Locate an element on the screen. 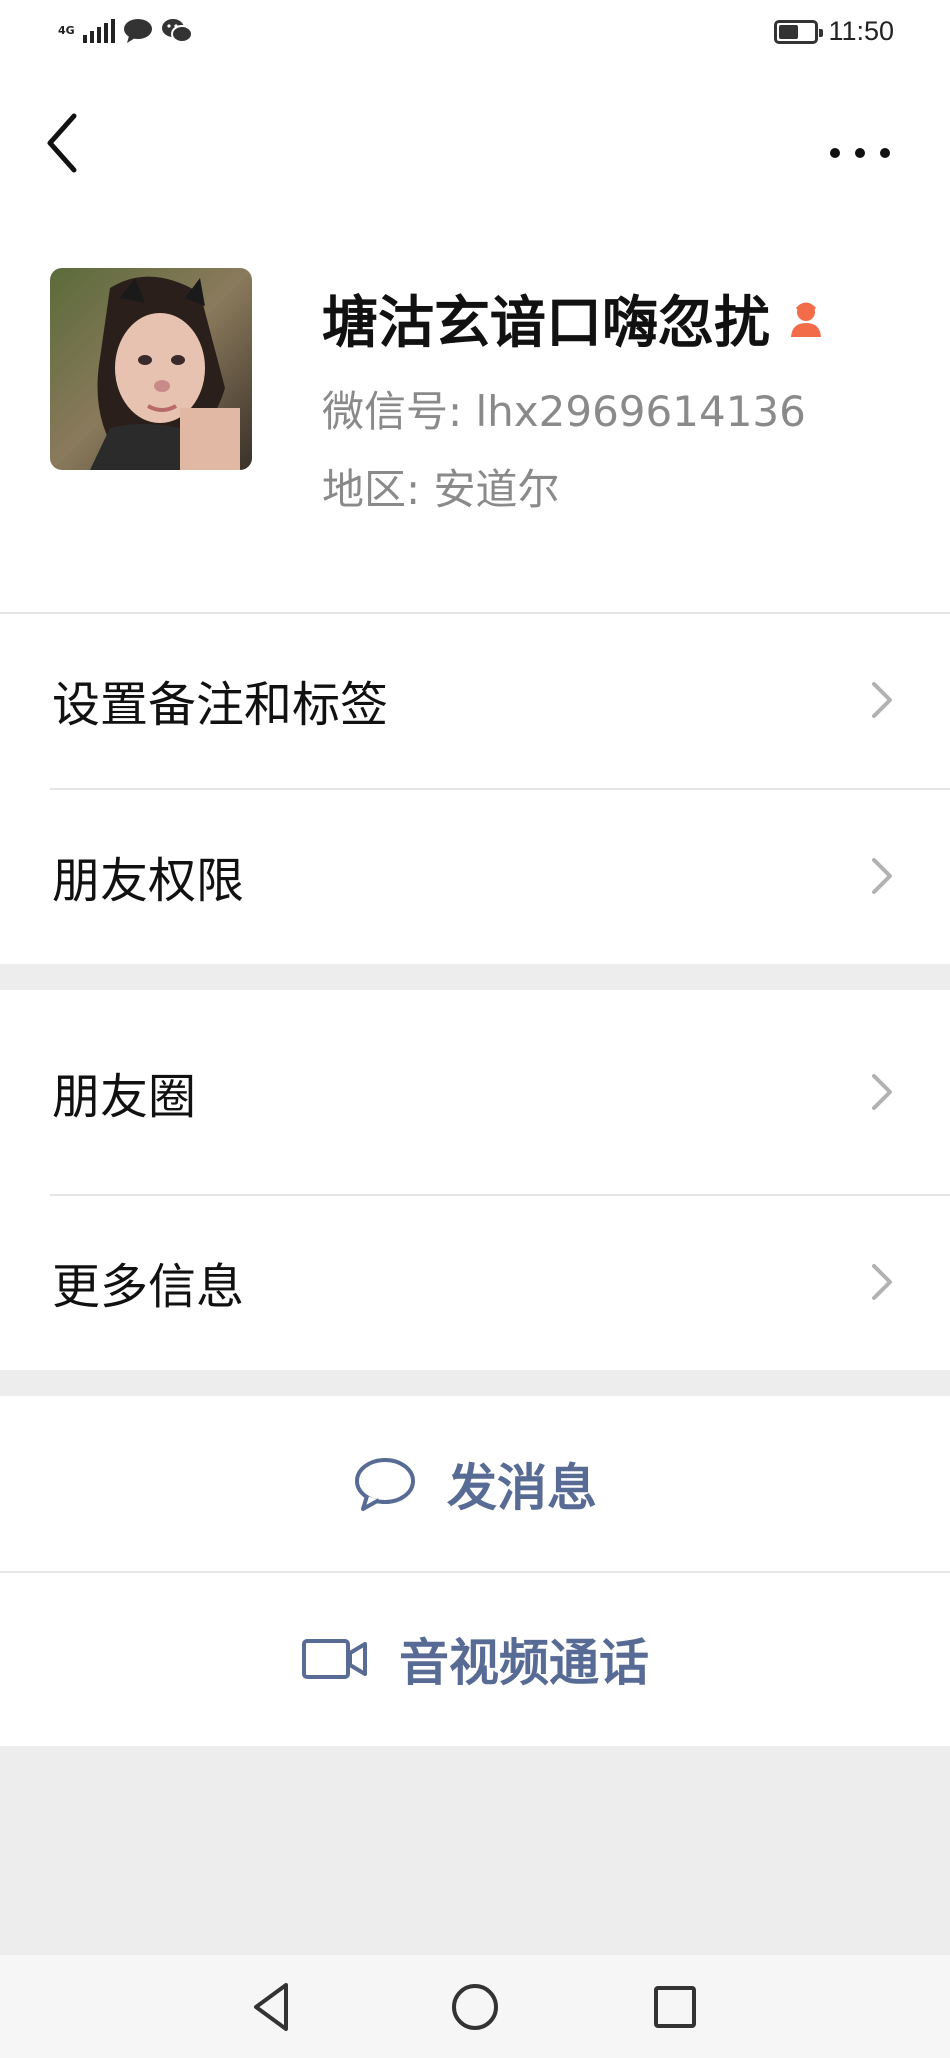 The image size is (950, 2058). nickname: 塘沽玄谙口嗨忽扰 is located at coordinates (546, 323).